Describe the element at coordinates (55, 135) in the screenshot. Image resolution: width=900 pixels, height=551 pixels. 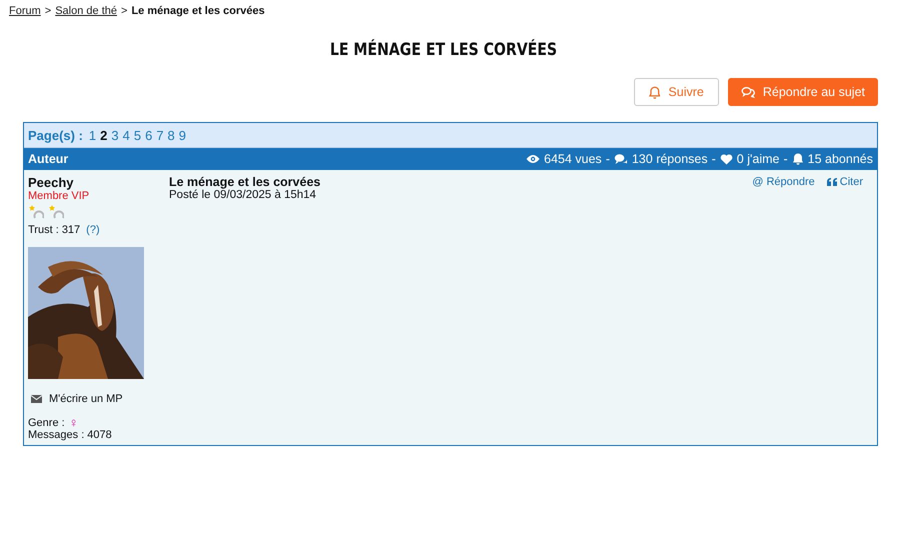
I see `pagination-label: Page(s) :` at that location.